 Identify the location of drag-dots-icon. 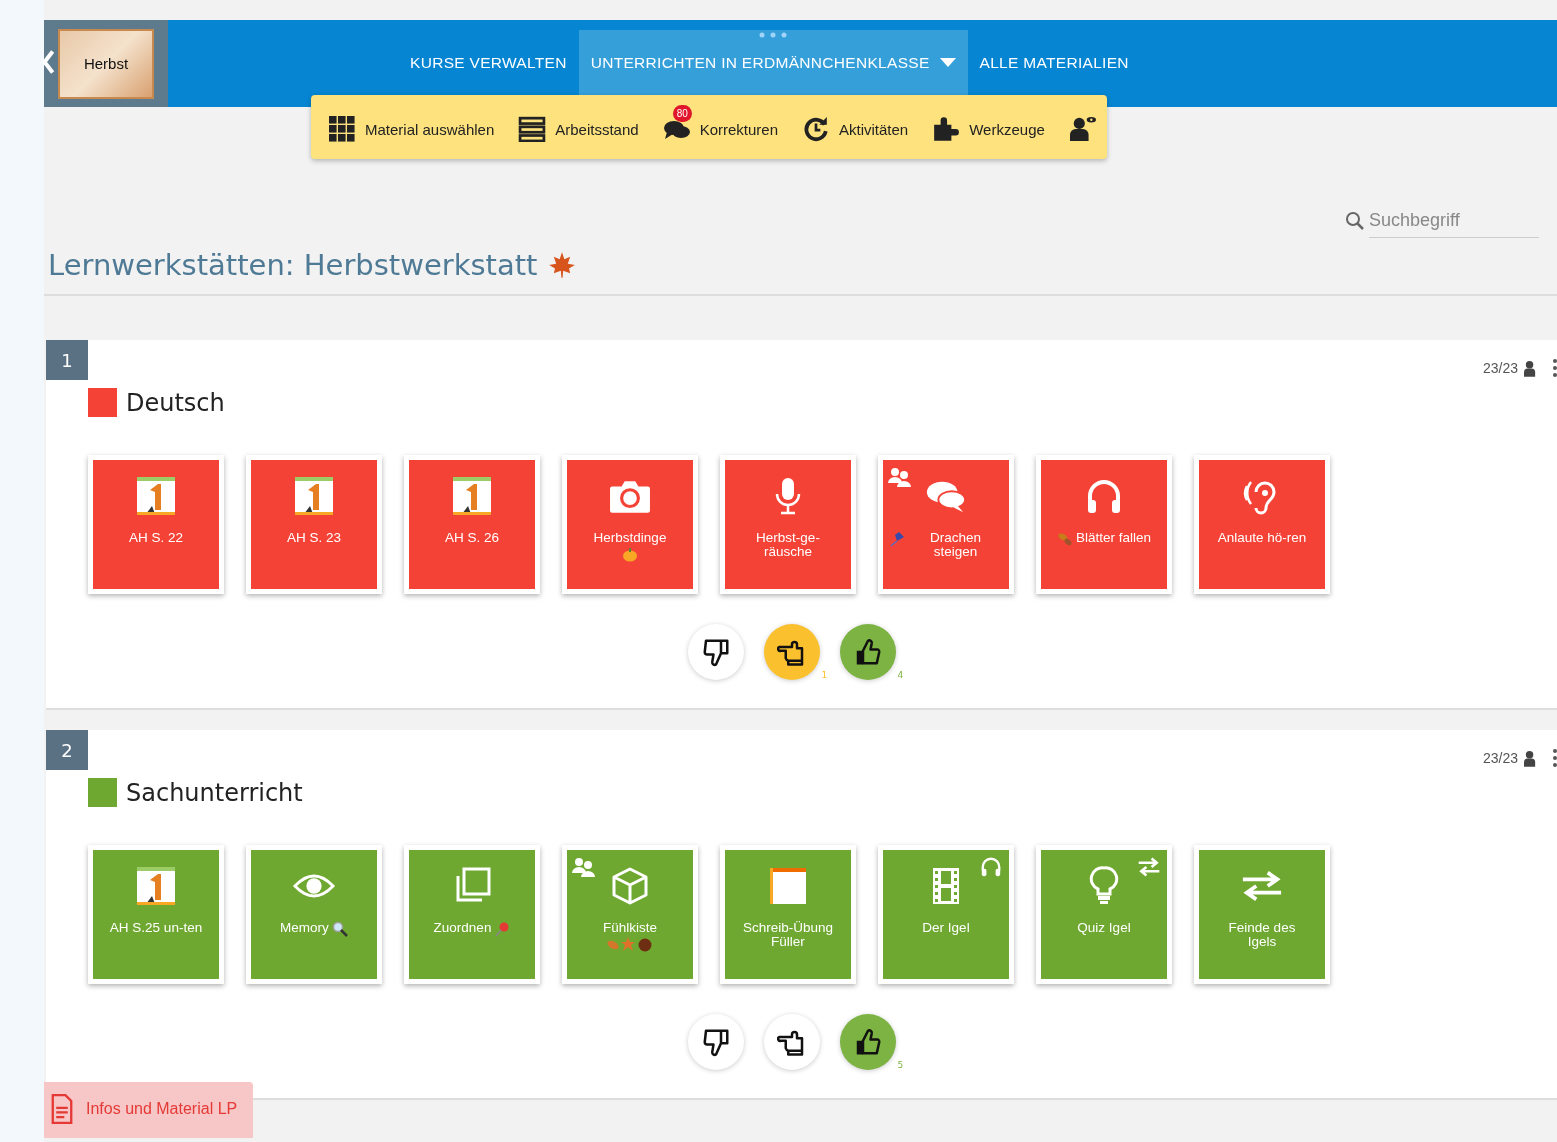
(773, 35).